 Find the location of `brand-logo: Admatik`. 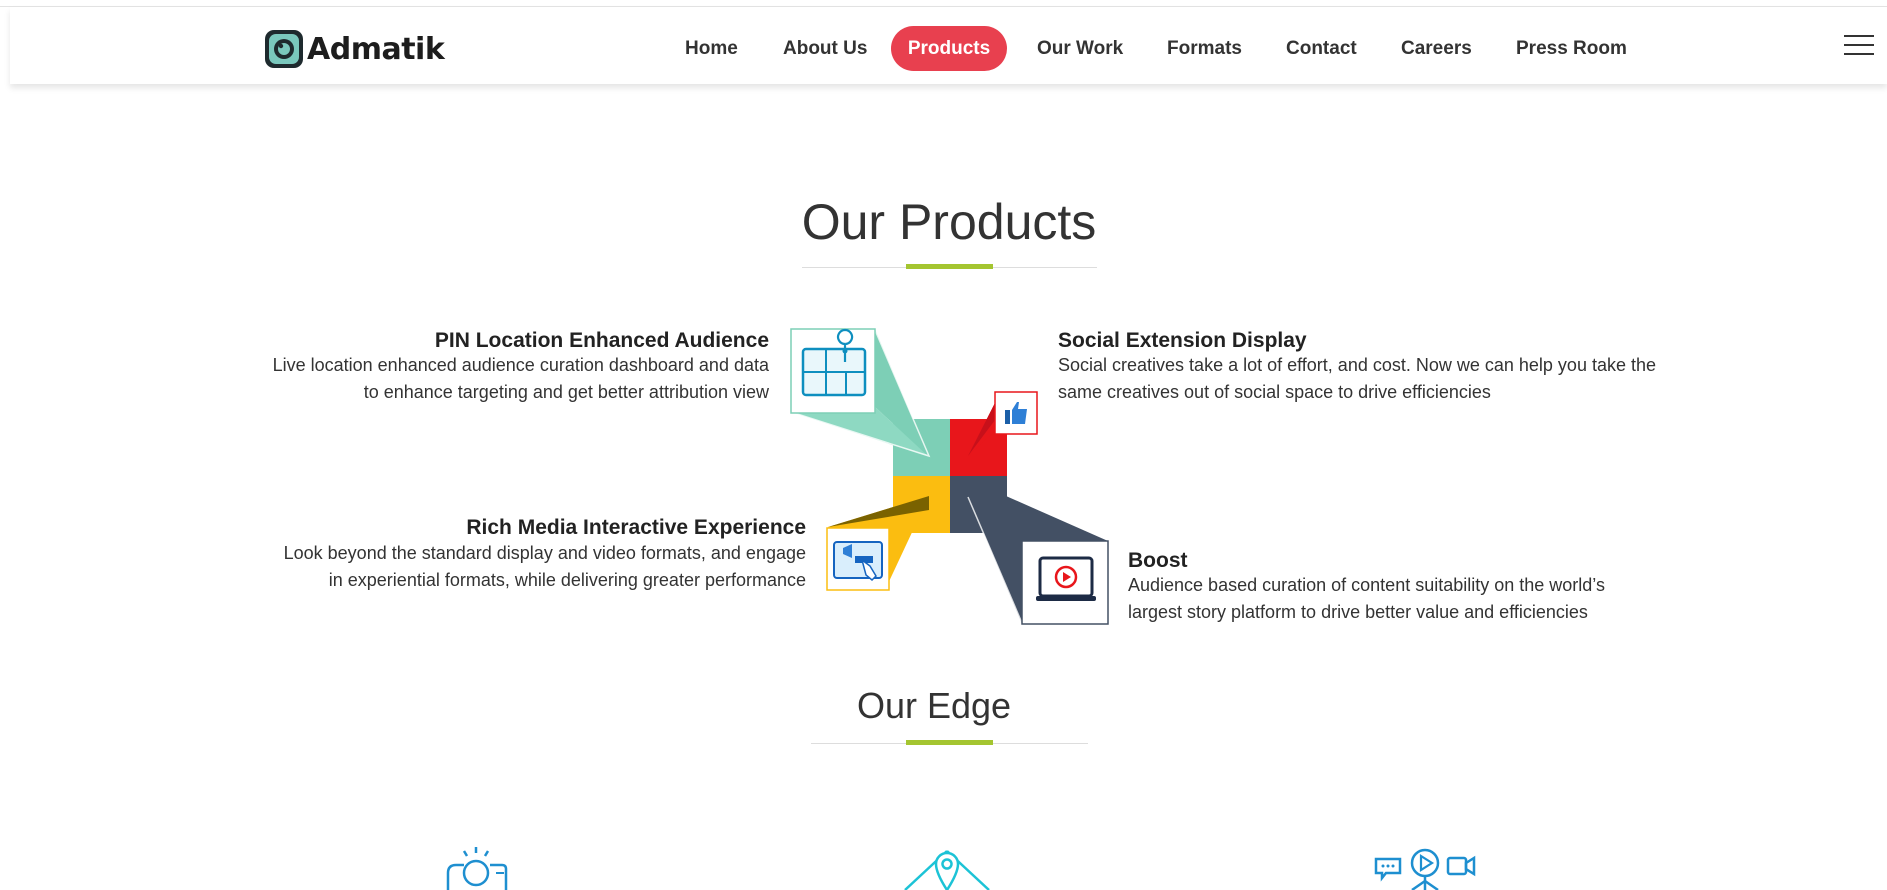

brand-logo: Admatik is located at coordinates (354, 49).